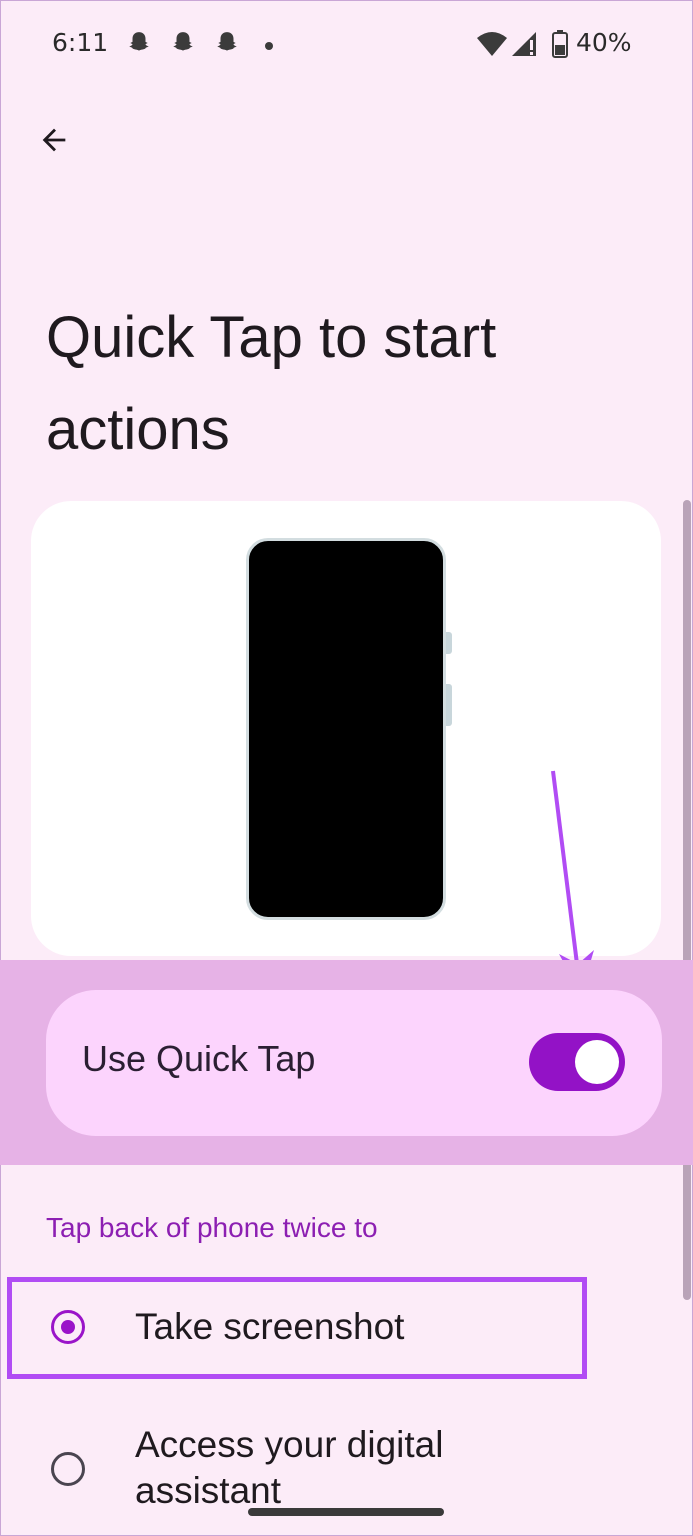  I want to click on cellular-signal-icon, so click(524, 44).